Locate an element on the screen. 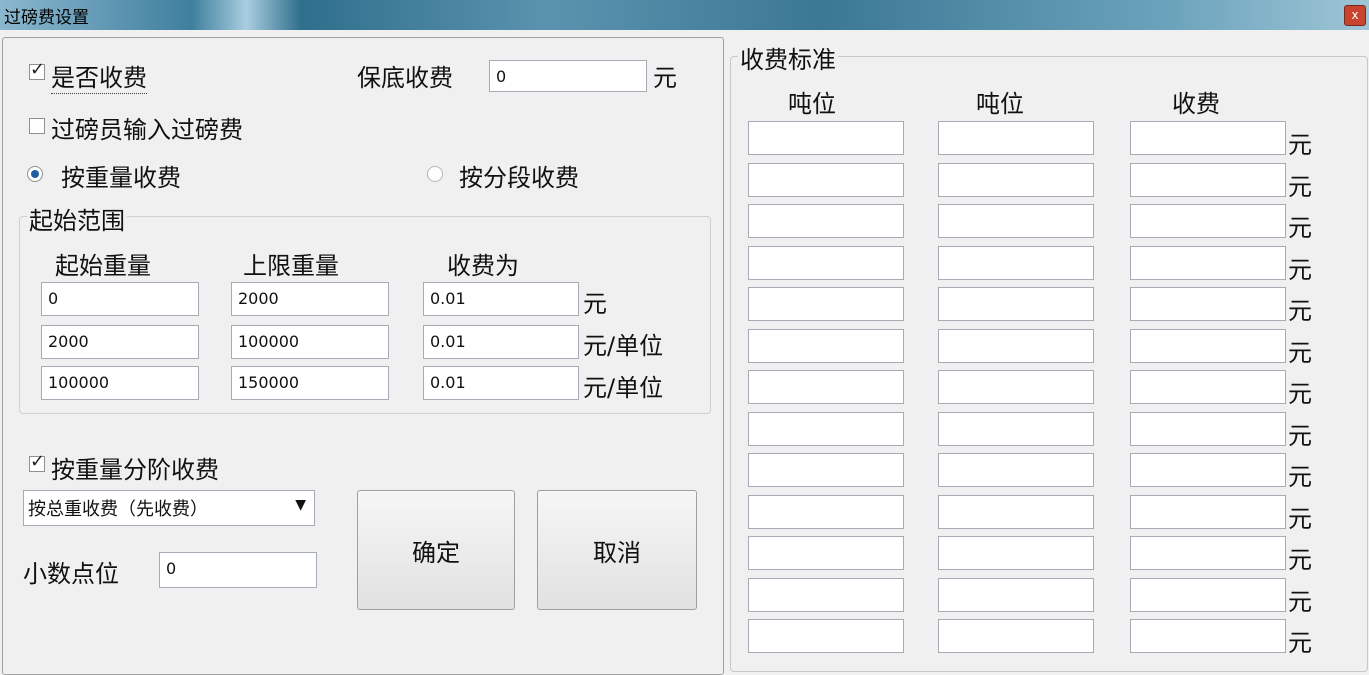 The height and width of the screenshot is (675, 1369). radio-by-segment-label: 按分段收费 is located at coordinates (519, 175).